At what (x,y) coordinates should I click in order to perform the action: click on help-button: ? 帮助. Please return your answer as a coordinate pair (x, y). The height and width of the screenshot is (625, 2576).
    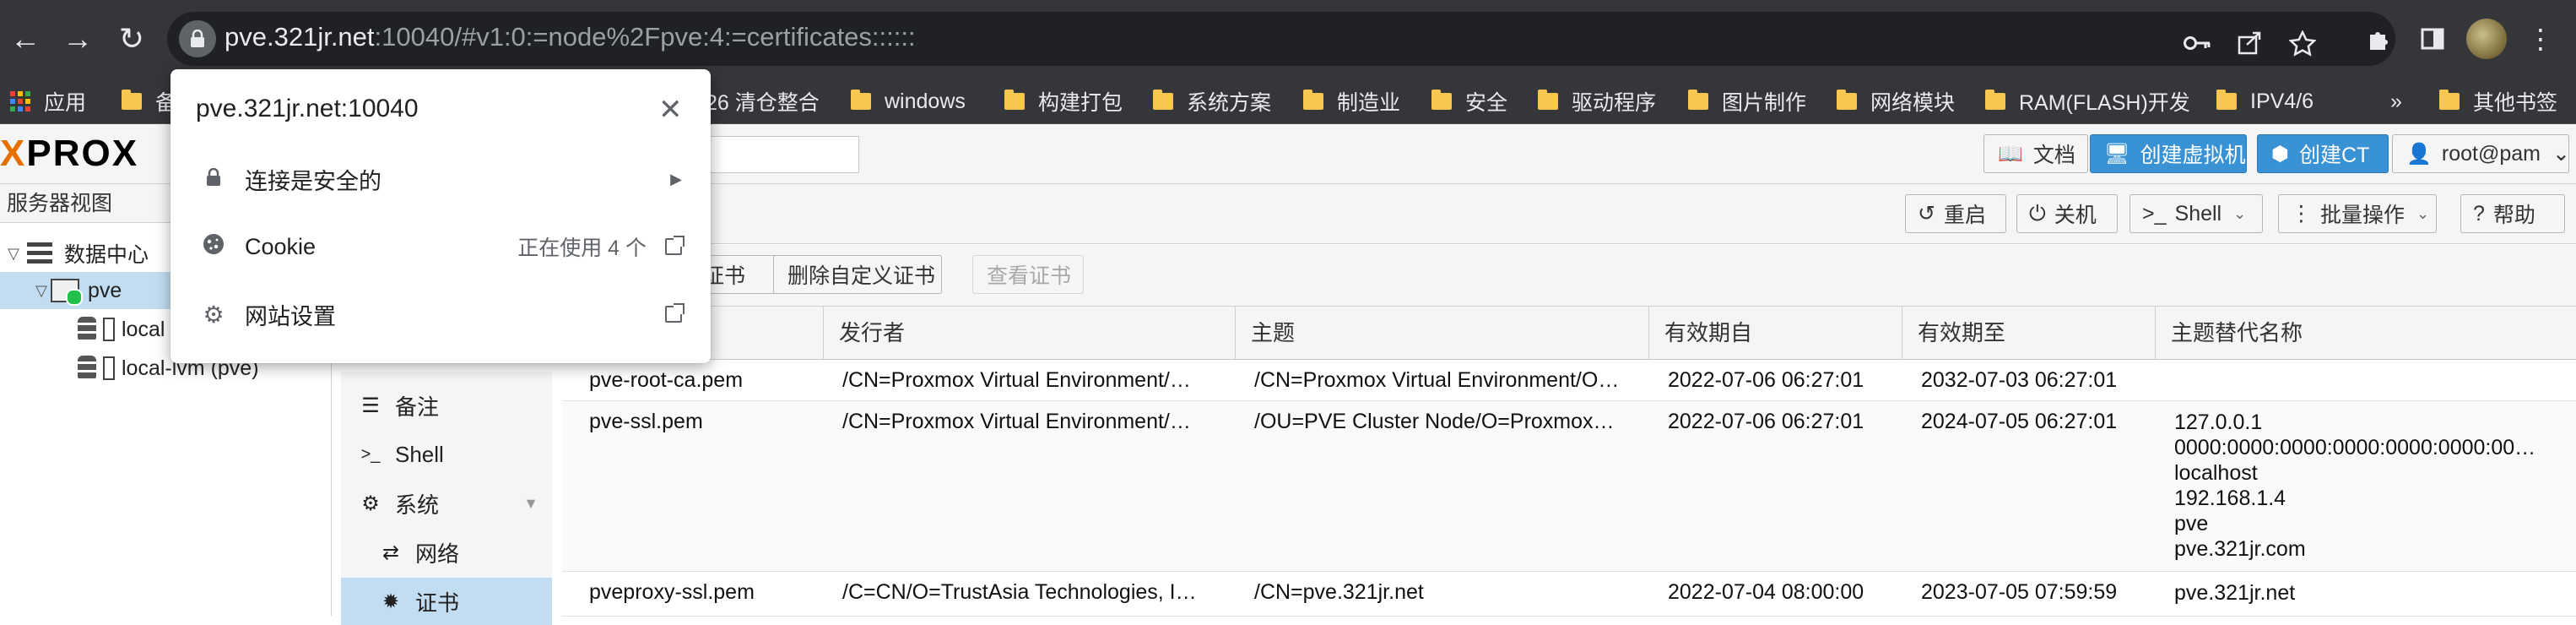
    Looking at the image, I should click on (2512, 213).